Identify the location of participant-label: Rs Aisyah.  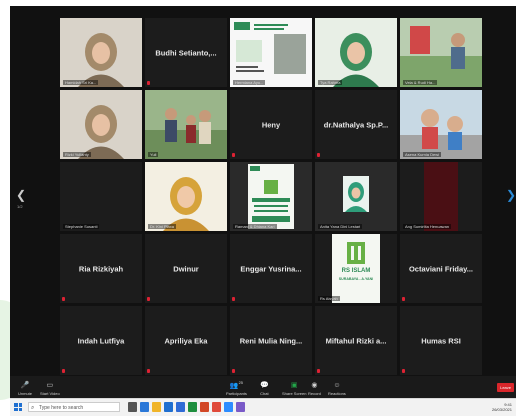
(329, 298).